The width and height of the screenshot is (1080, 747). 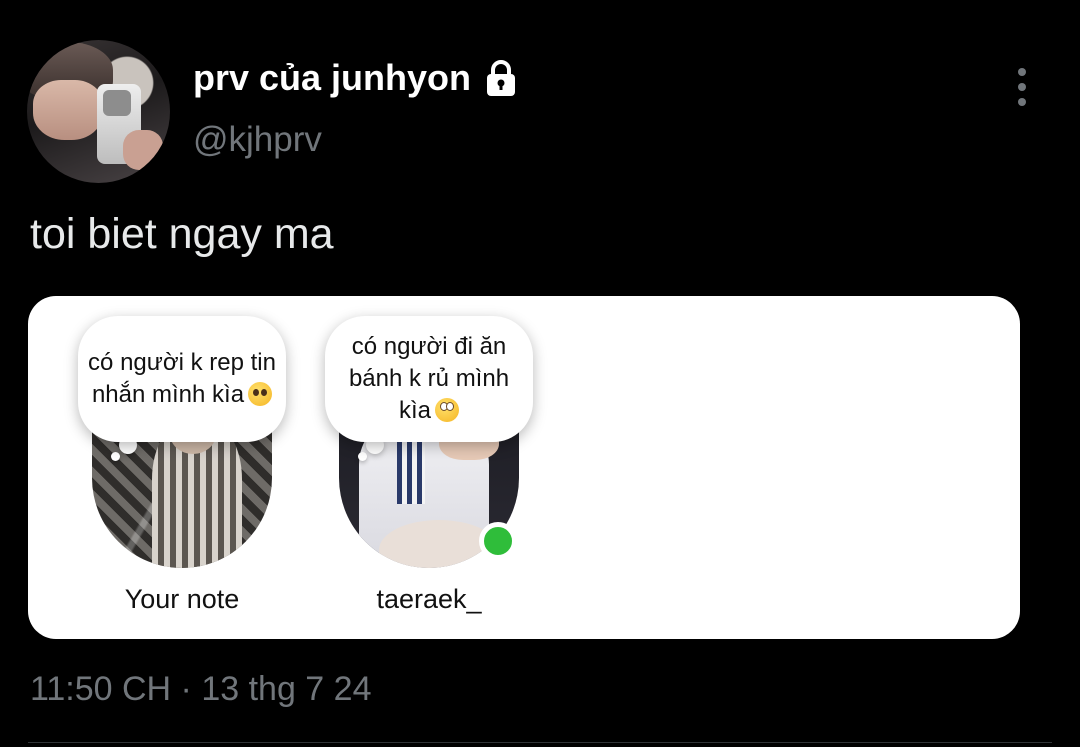 I want to click on note-bubble-text: có người đi ăn bánh k rủ mình kìa, so click(x=429, y=378).